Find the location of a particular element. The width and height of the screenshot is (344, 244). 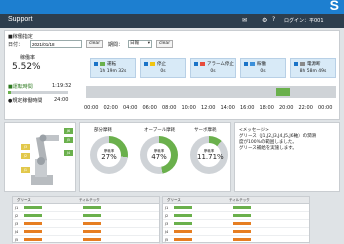

run-time-label: ■運転時間 is located at coordinates (20, 87).